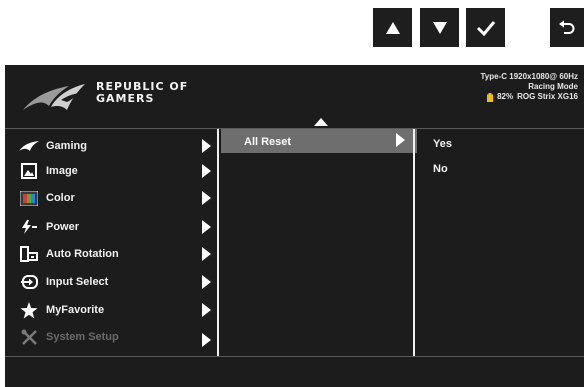  I want to click on menu-label-color: Color, so click(60, 198).